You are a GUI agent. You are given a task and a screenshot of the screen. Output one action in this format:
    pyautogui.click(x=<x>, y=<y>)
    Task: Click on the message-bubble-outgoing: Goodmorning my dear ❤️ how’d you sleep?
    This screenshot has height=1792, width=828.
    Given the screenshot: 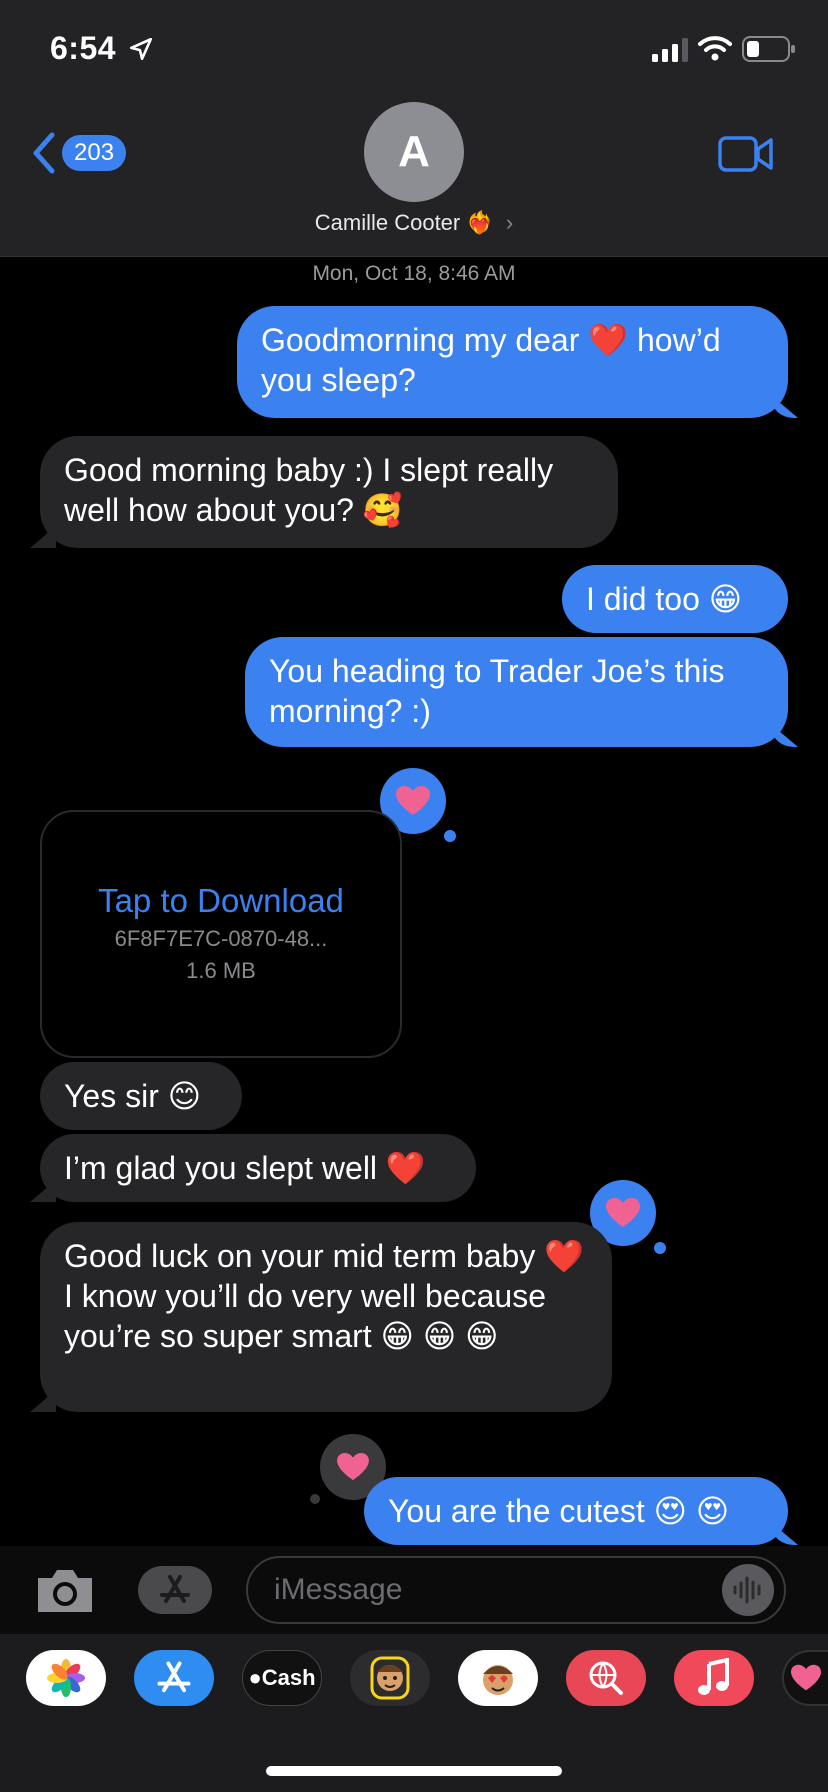 What is the action you would take?
    pyautogui.click(x=512, y=362)
    